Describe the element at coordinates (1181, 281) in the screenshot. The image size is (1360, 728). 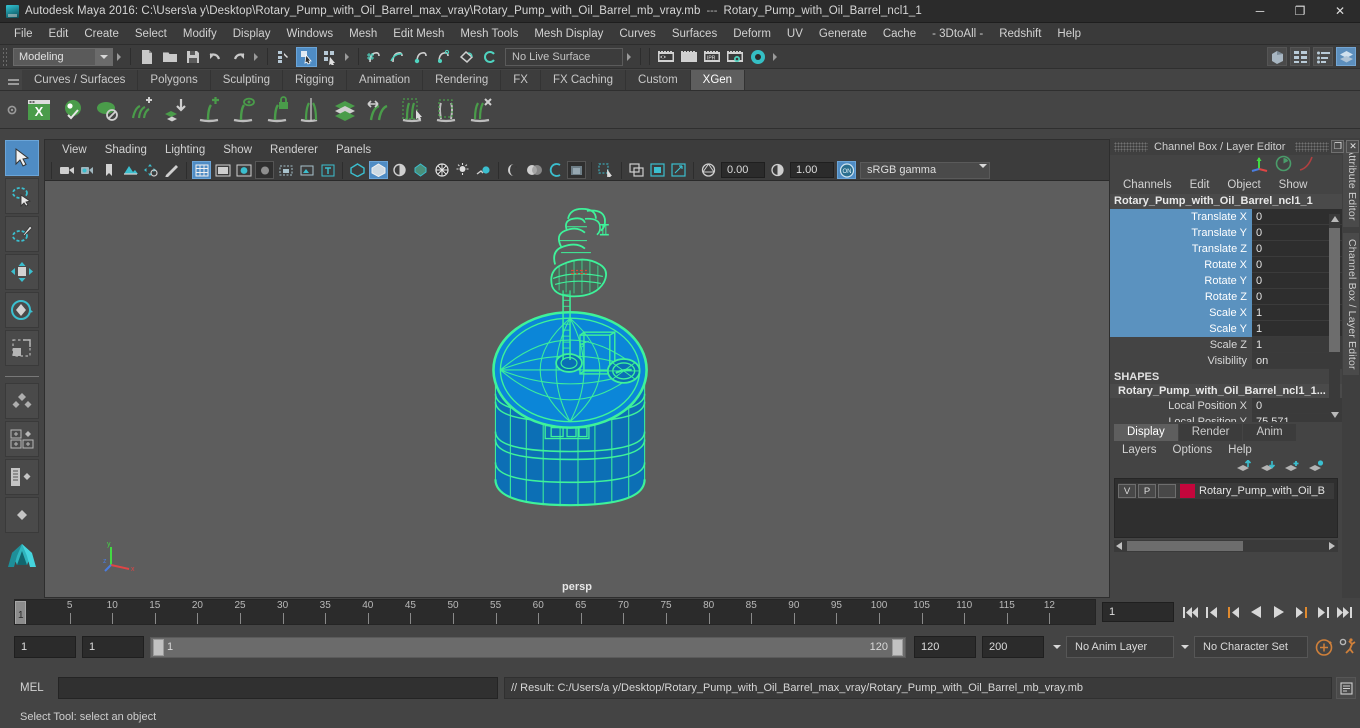
I see `channel-label: Rotate Y` at that location.